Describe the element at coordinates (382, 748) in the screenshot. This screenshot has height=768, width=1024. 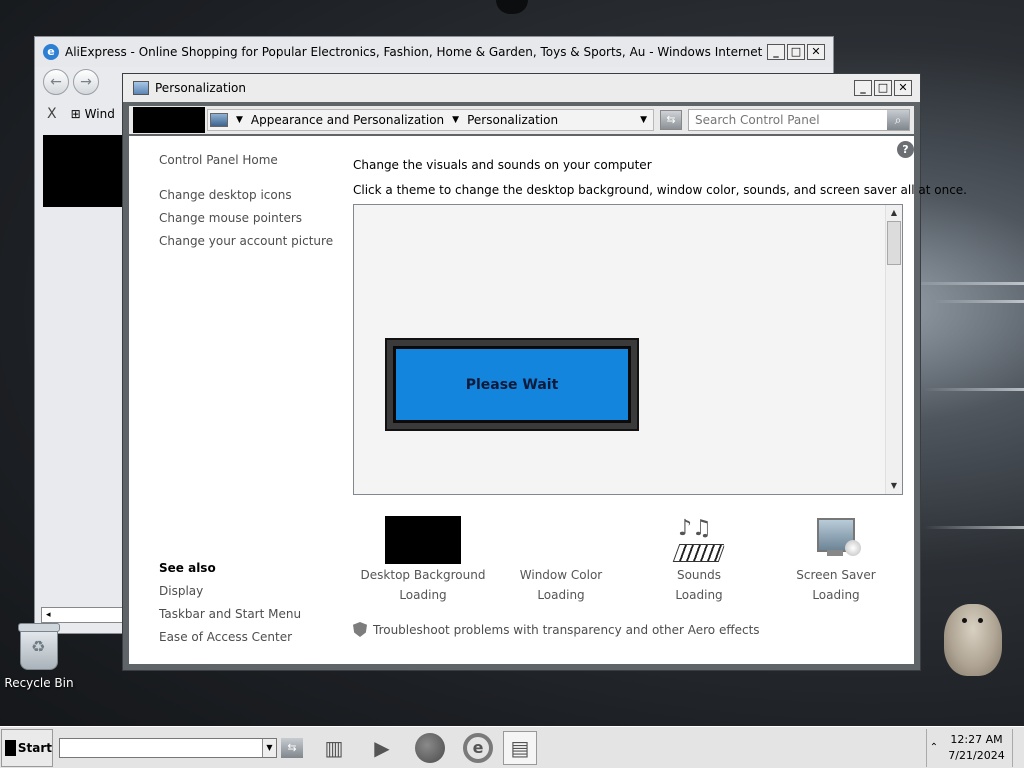
I see `media-player-icon: ▶` at that location.